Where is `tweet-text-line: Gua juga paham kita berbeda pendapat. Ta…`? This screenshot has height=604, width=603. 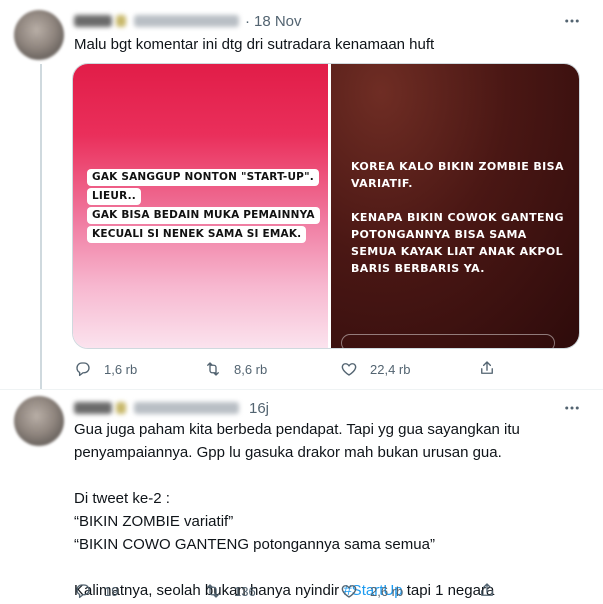 tweet-text-line: Gua juga paham kita berbeda pendapat. Ta… is located at coordinates (297, 429).